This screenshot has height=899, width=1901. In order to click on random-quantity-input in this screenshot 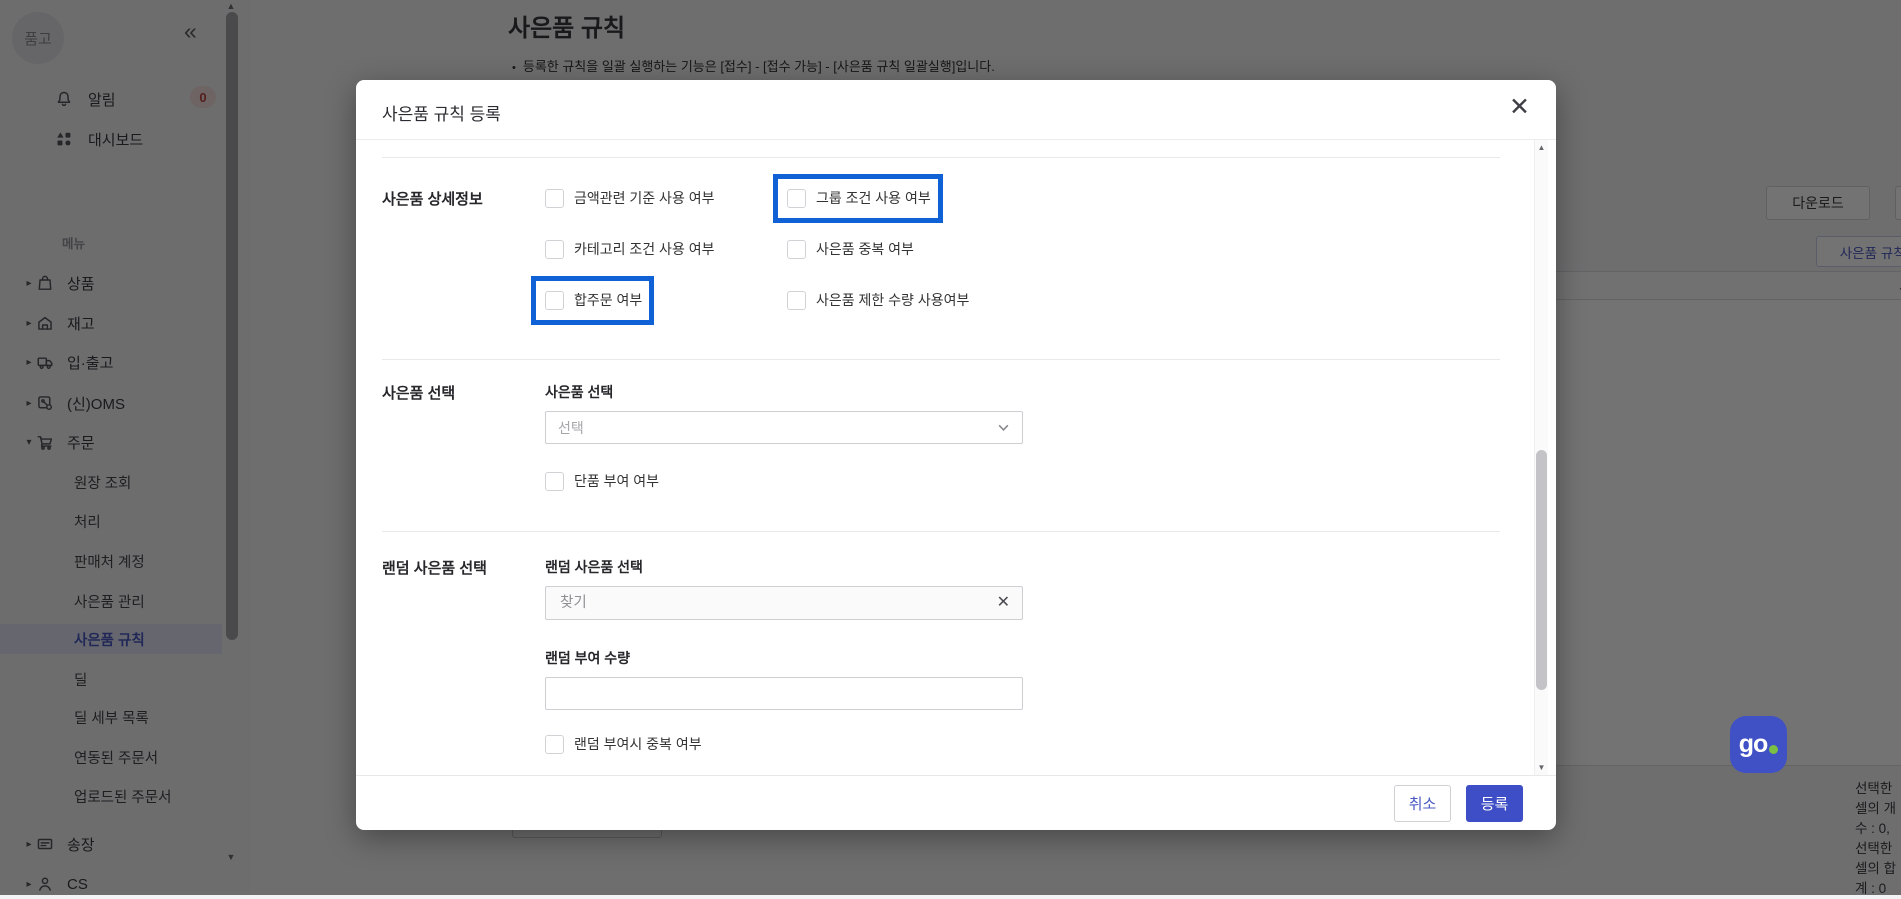, I will do `click(784, 693)`.